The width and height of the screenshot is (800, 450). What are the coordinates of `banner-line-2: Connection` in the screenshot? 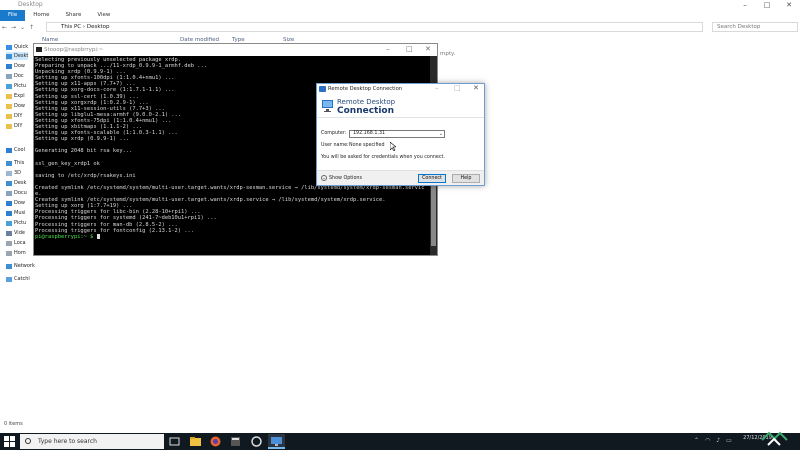 It's located at (366, 111).